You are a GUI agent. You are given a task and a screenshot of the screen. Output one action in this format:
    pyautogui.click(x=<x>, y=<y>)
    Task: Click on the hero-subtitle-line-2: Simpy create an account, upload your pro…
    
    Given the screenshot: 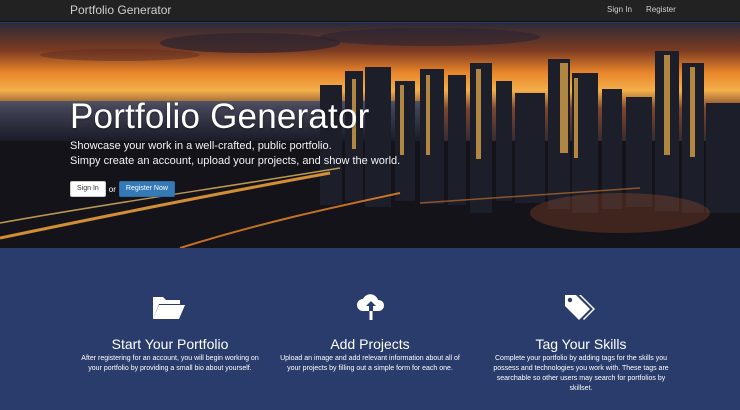 What is the action you would take?
    pyautogui.click(x=235, y=161)
    